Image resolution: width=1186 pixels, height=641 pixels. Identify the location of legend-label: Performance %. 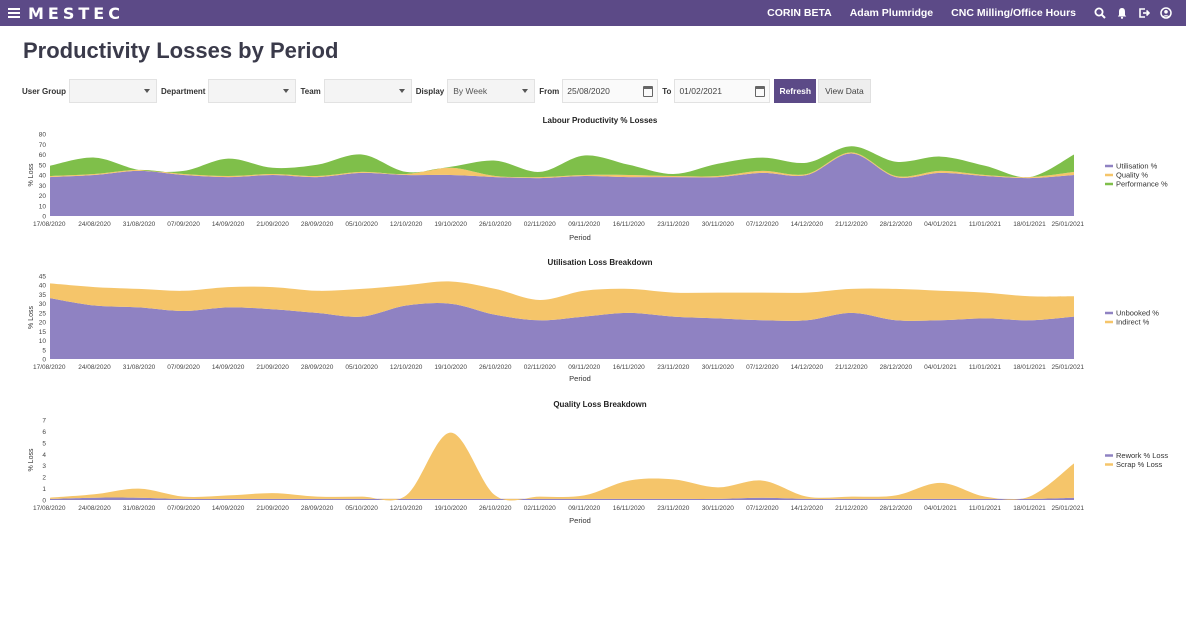
(1142, 184).